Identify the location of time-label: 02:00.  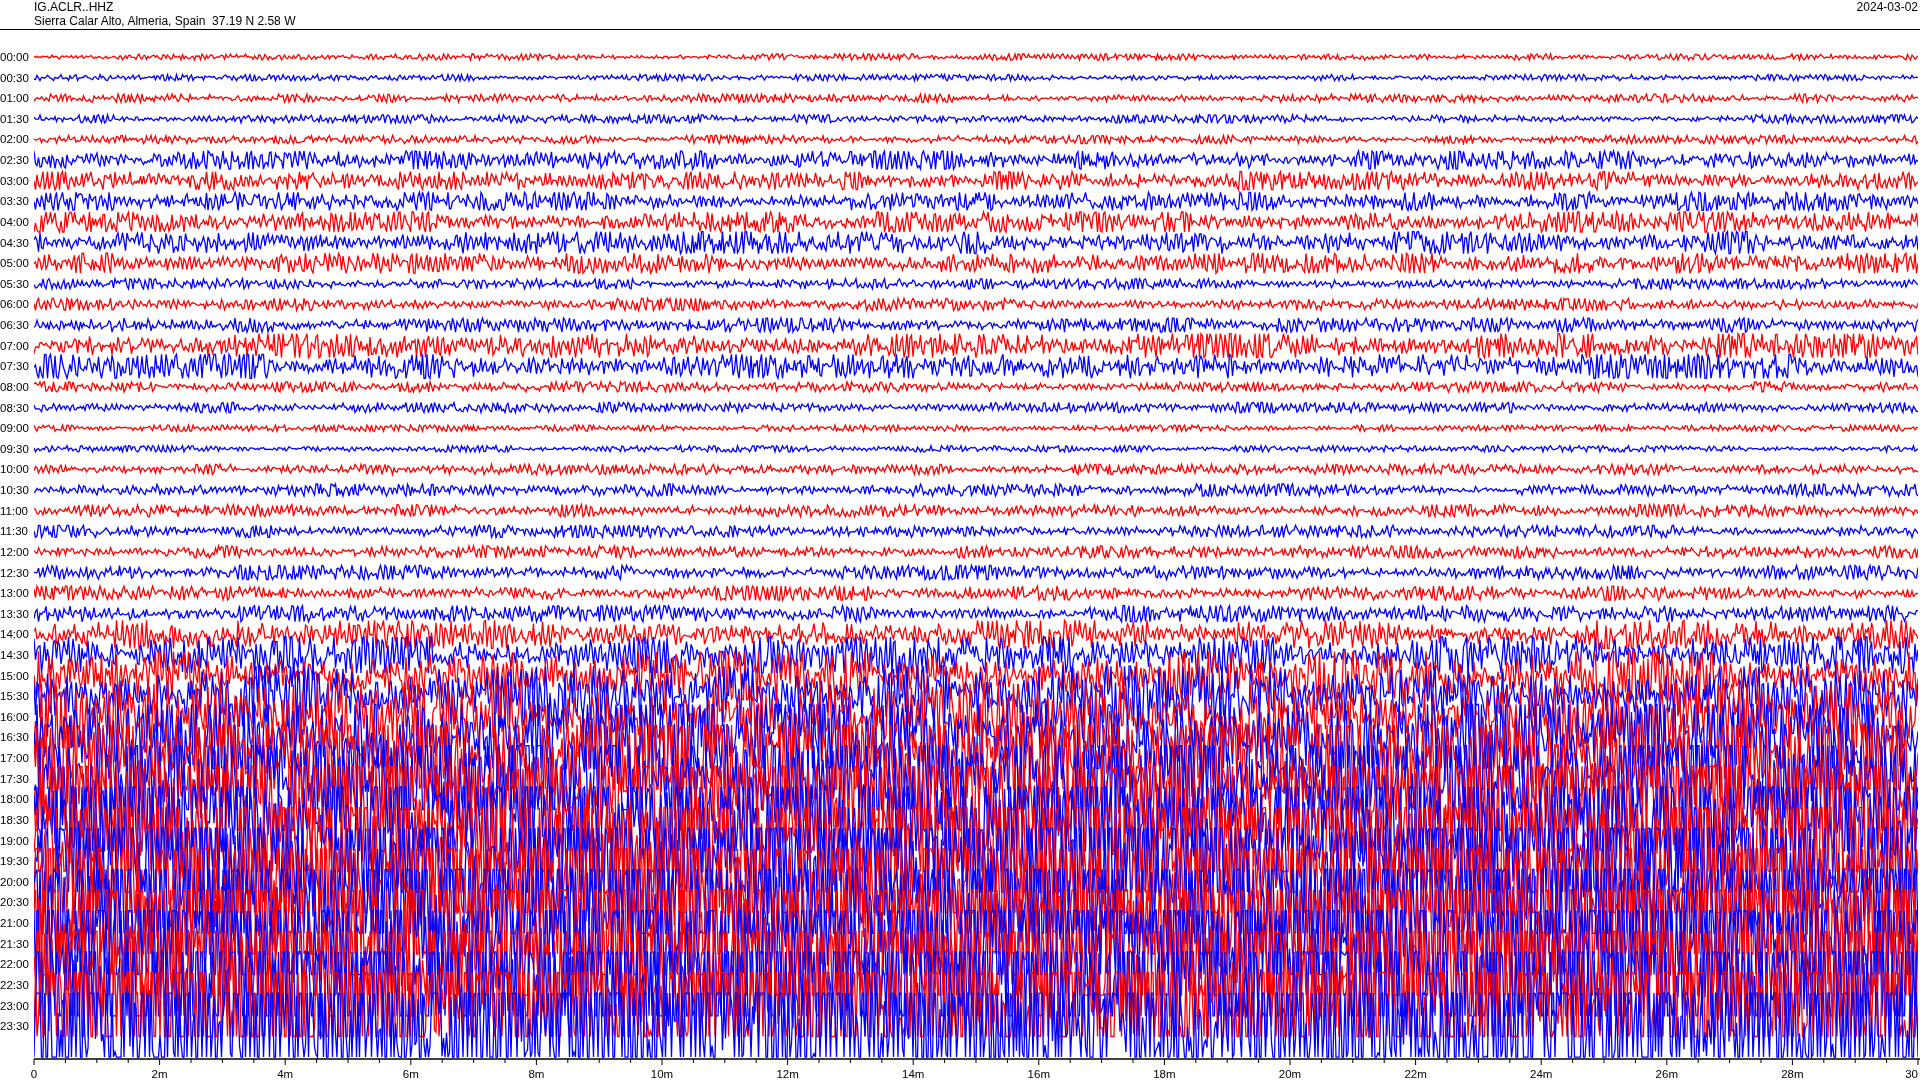
(14, 139).